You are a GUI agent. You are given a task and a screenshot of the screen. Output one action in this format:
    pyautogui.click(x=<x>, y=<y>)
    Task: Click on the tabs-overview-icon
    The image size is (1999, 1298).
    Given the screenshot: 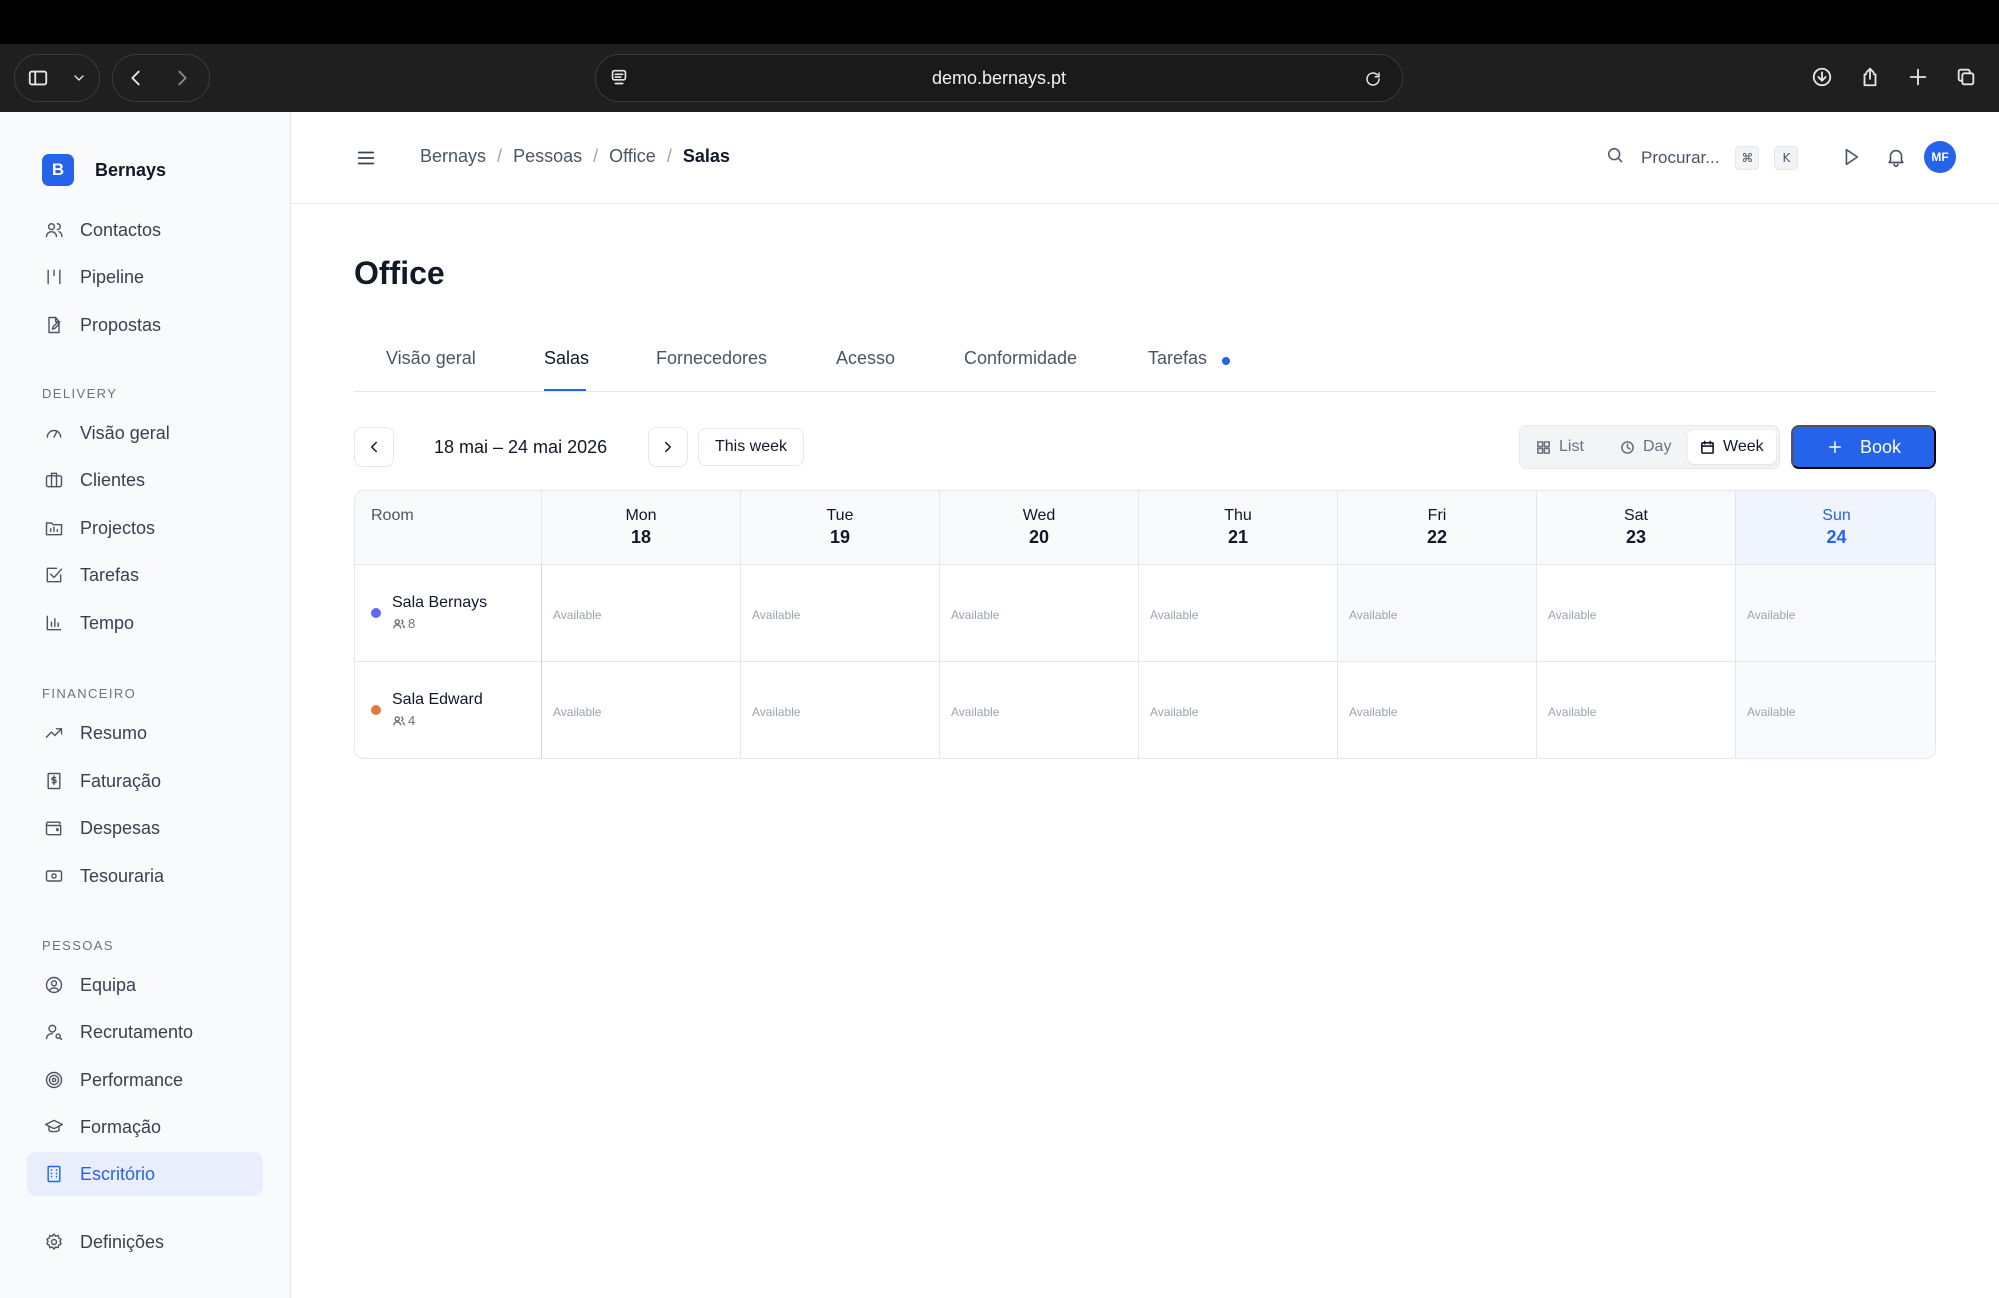 What is the action you would take?
    pyautogui.click(x=1966, y=77)
    